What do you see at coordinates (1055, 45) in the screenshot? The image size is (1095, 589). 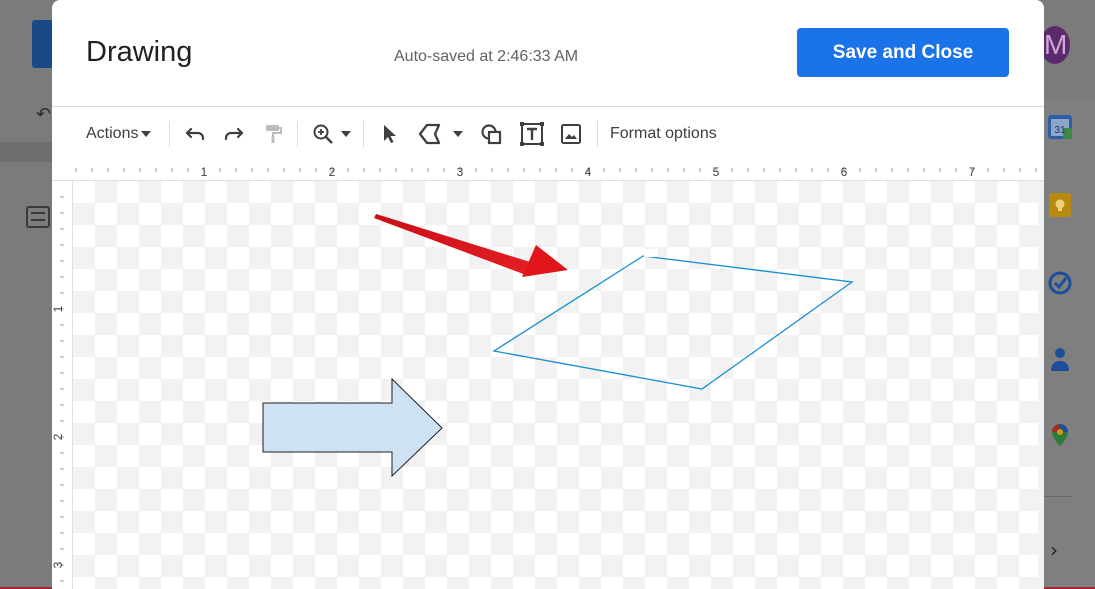 I see `avatar: M` at bounding box center [1055, 45].